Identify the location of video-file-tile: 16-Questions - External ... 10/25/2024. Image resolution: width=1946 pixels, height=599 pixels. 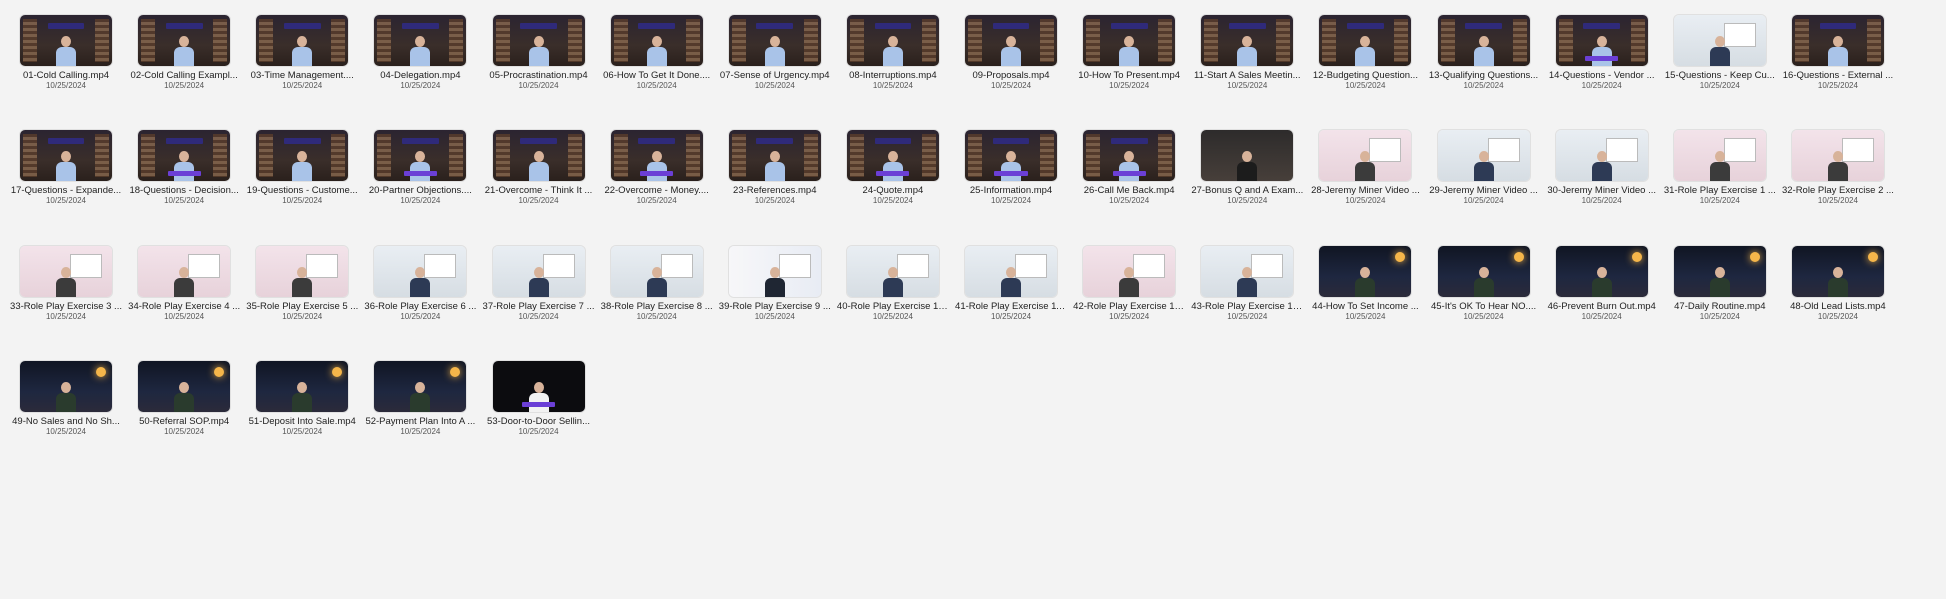
(1838, 53).